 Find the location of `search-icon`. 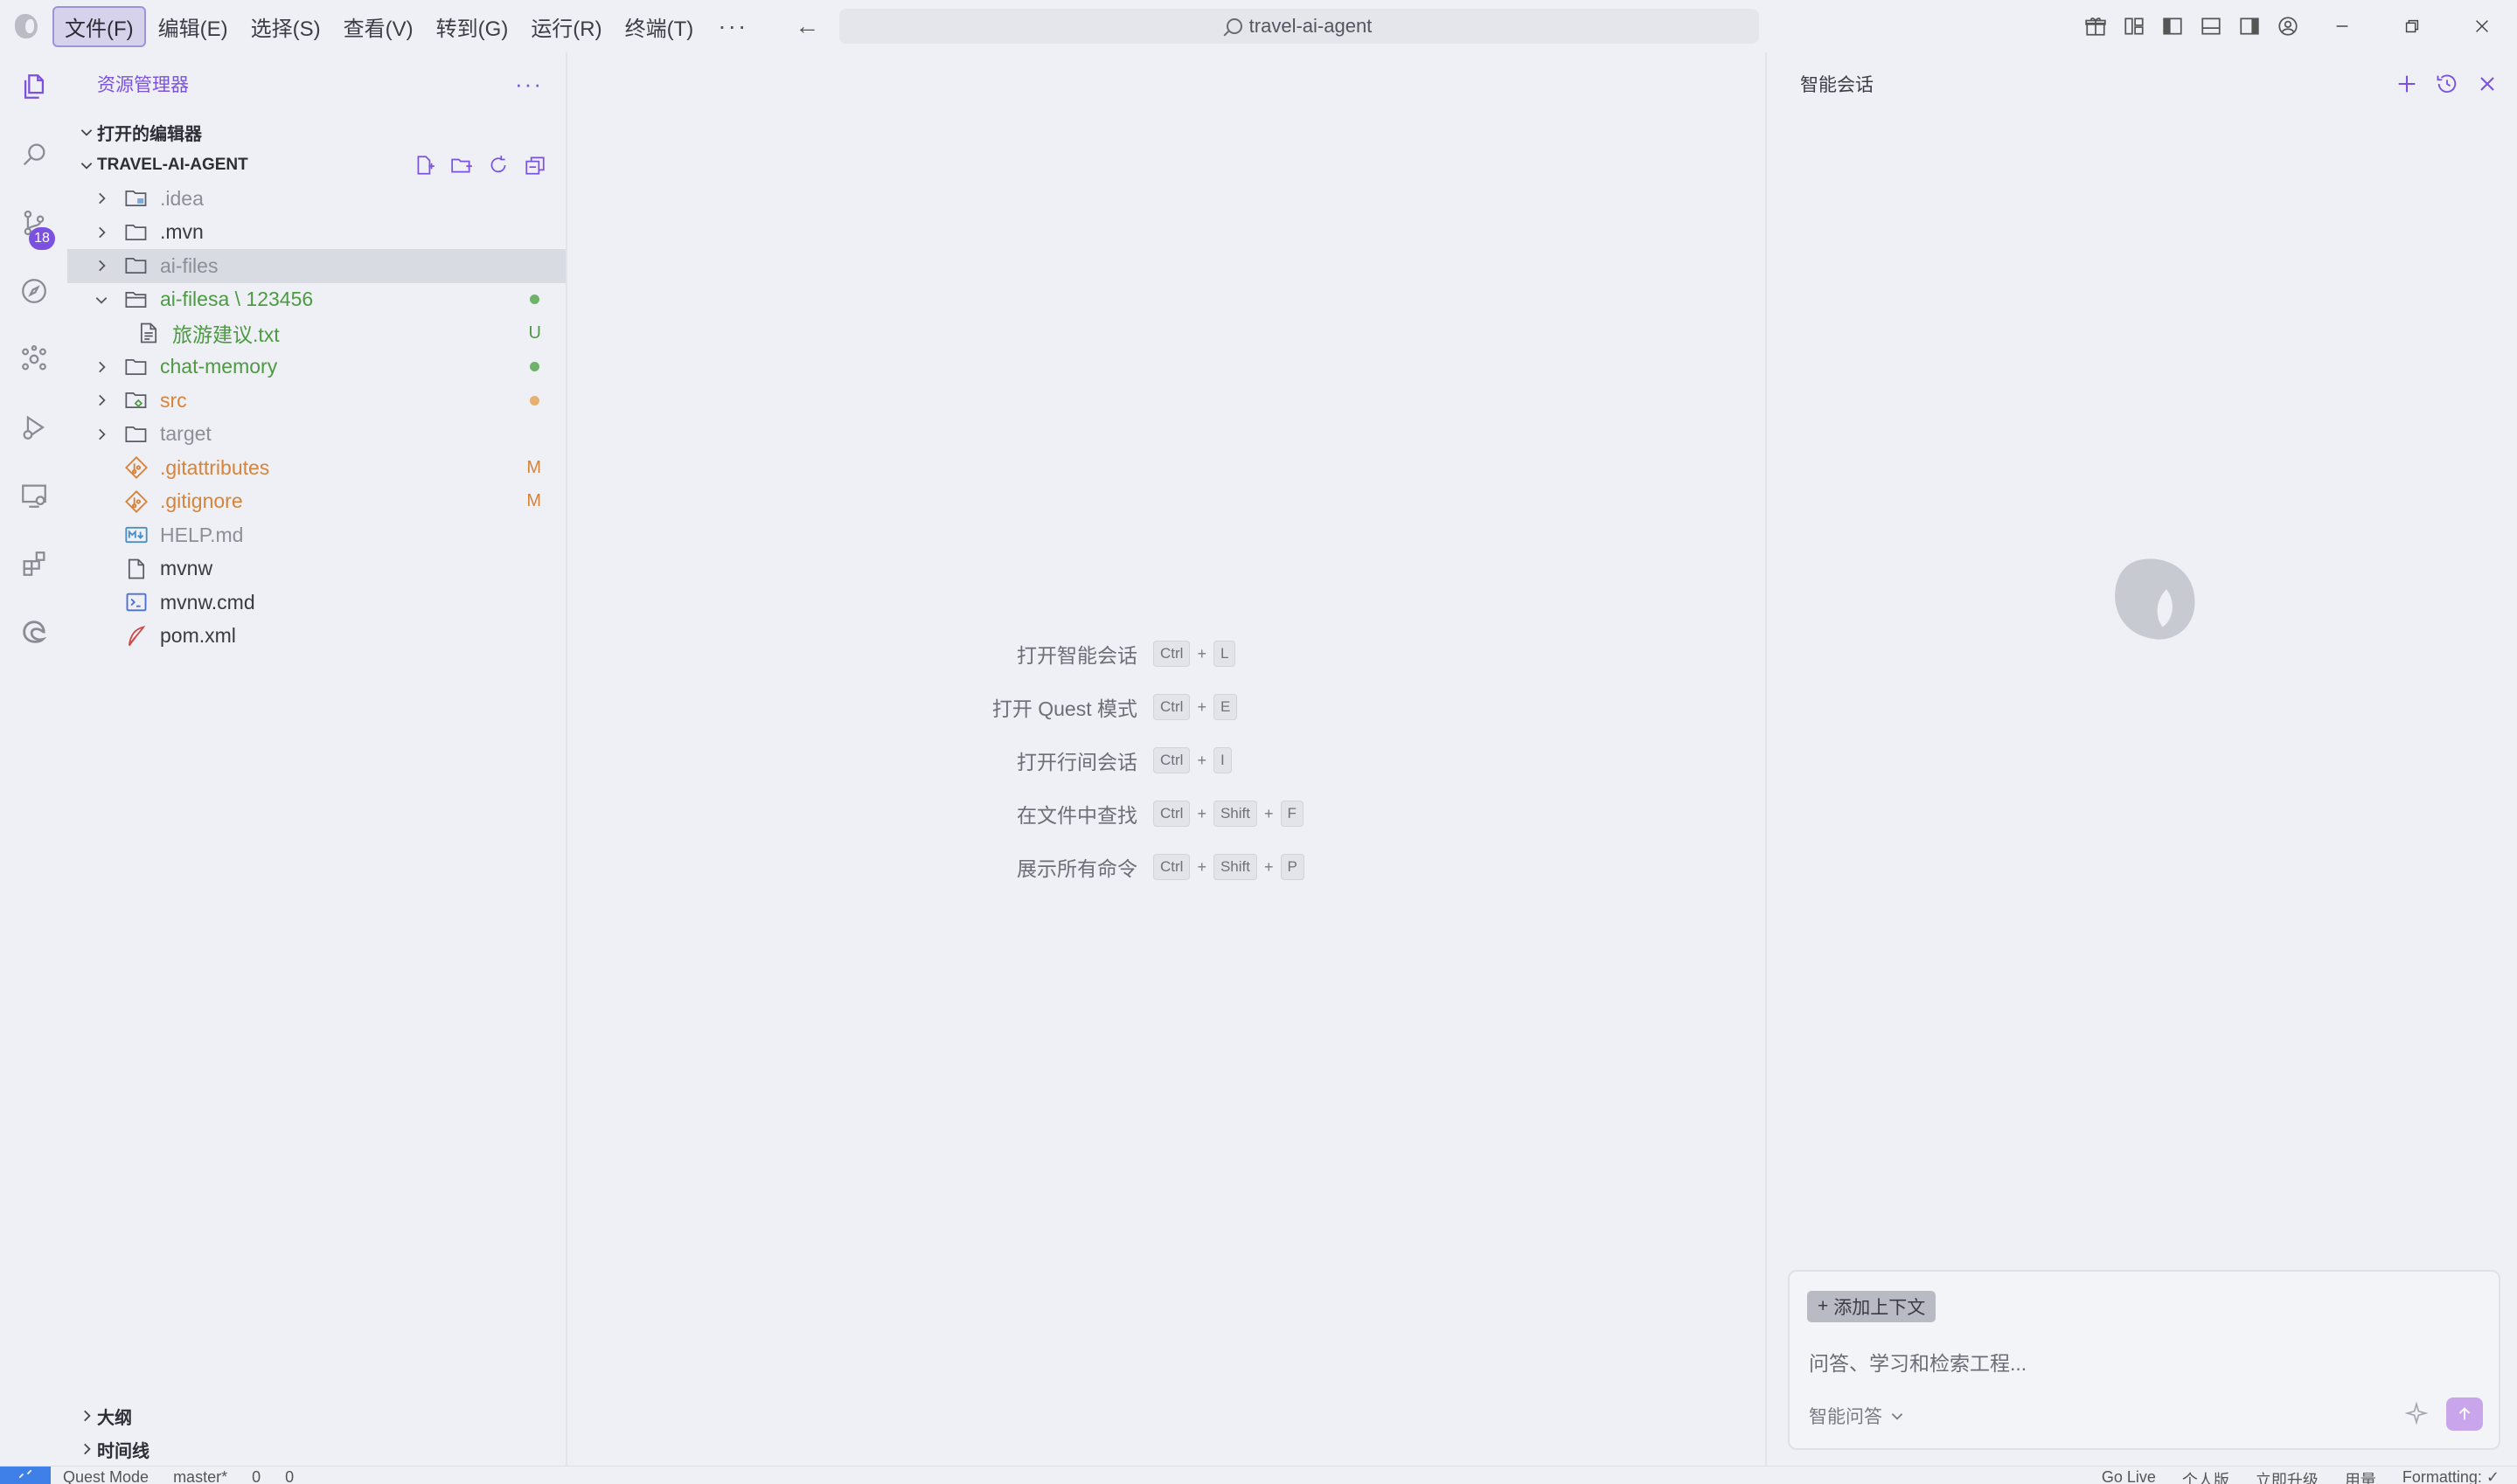

search-icon is located at coordinates (34, 154).